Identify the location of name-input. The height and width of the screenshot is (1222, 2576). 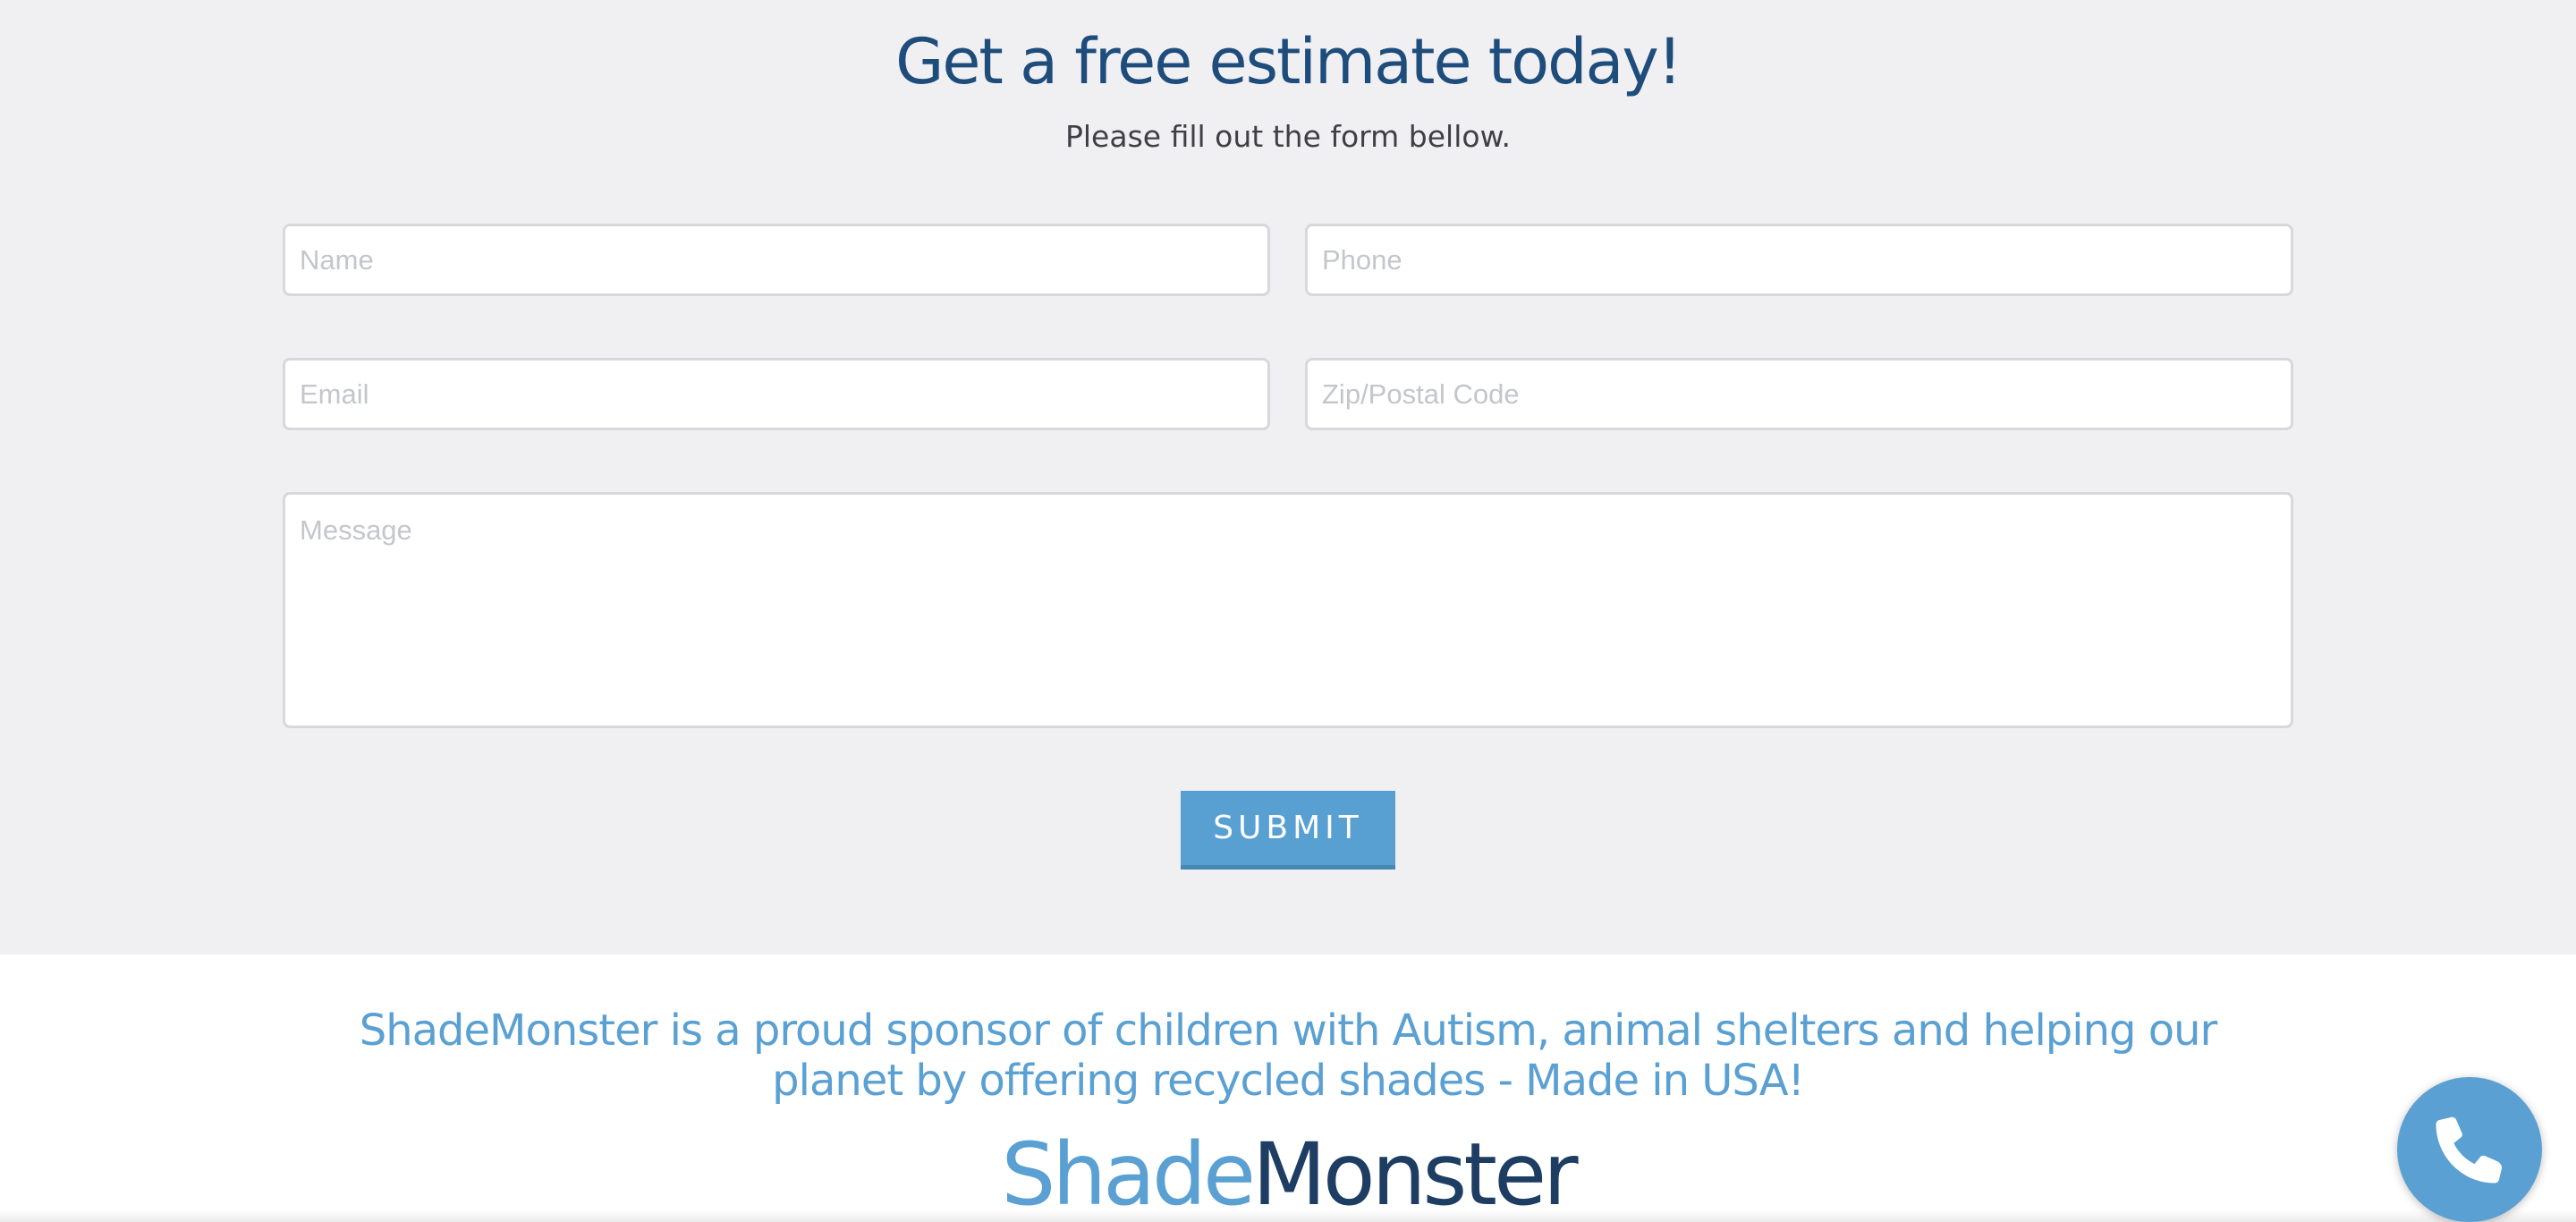
(776, 260).